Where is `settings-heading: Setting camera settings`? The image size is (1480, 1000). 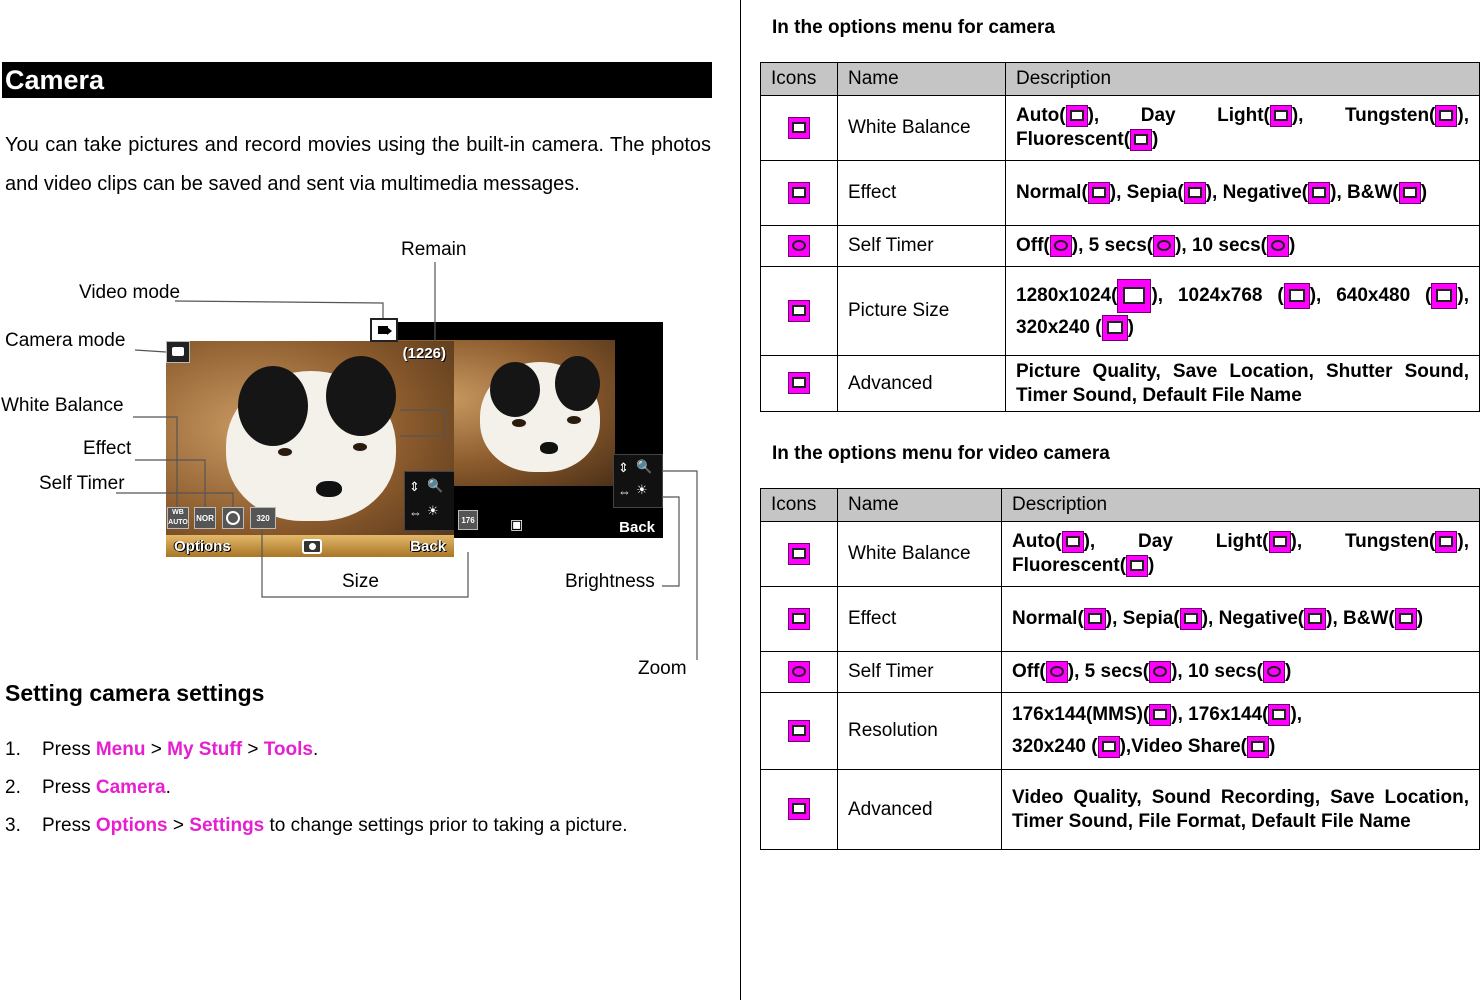
settings-heading: Setting camera settings is located at coordinates (135, 693).